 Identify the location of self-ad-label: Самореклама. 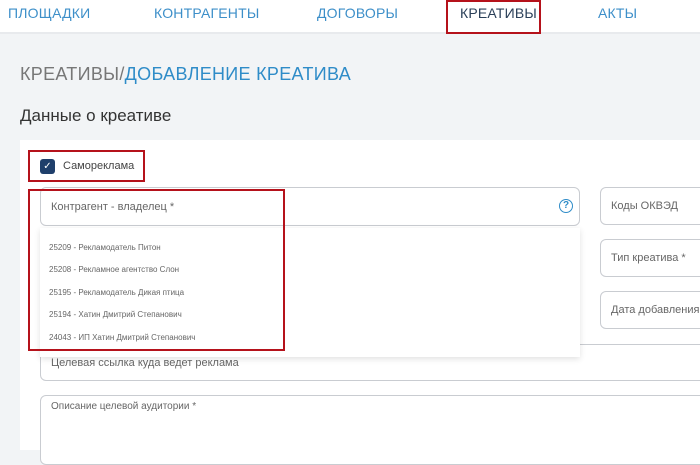
(99, 166).